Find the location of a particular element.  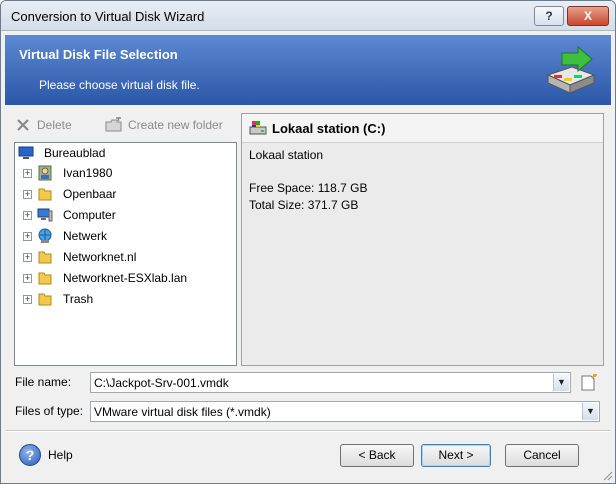

help-icon: ? is located at coordinates (30, 455).